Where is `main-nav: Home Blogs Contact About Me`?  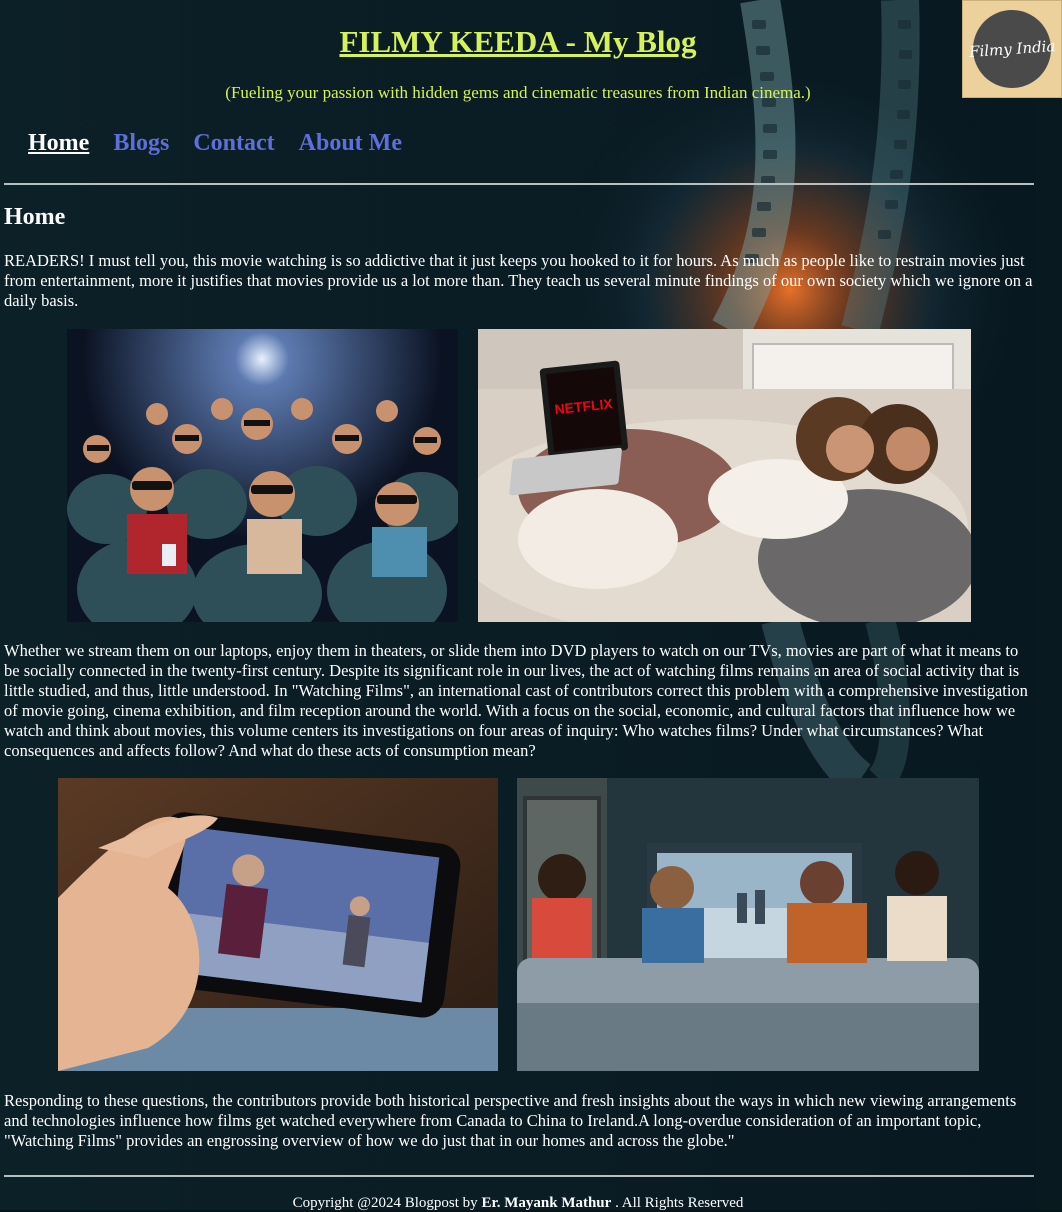
main-nav: Home Blogs Contact About Me is located at coordinates (215, 143).